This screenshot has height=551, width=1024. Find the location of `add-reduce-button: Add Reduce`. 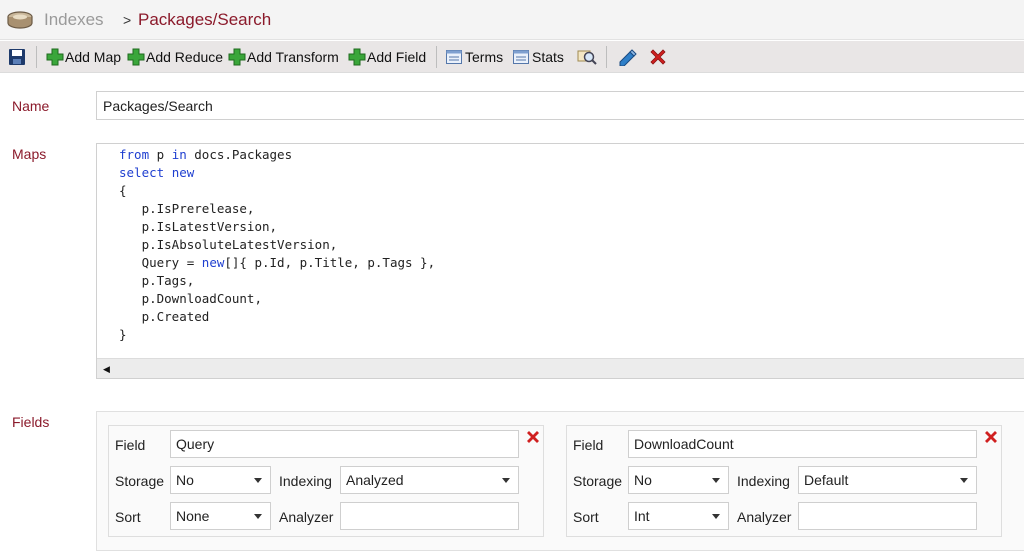

add-reduce-button: Add Reduce is located at coordinates (175, 57).